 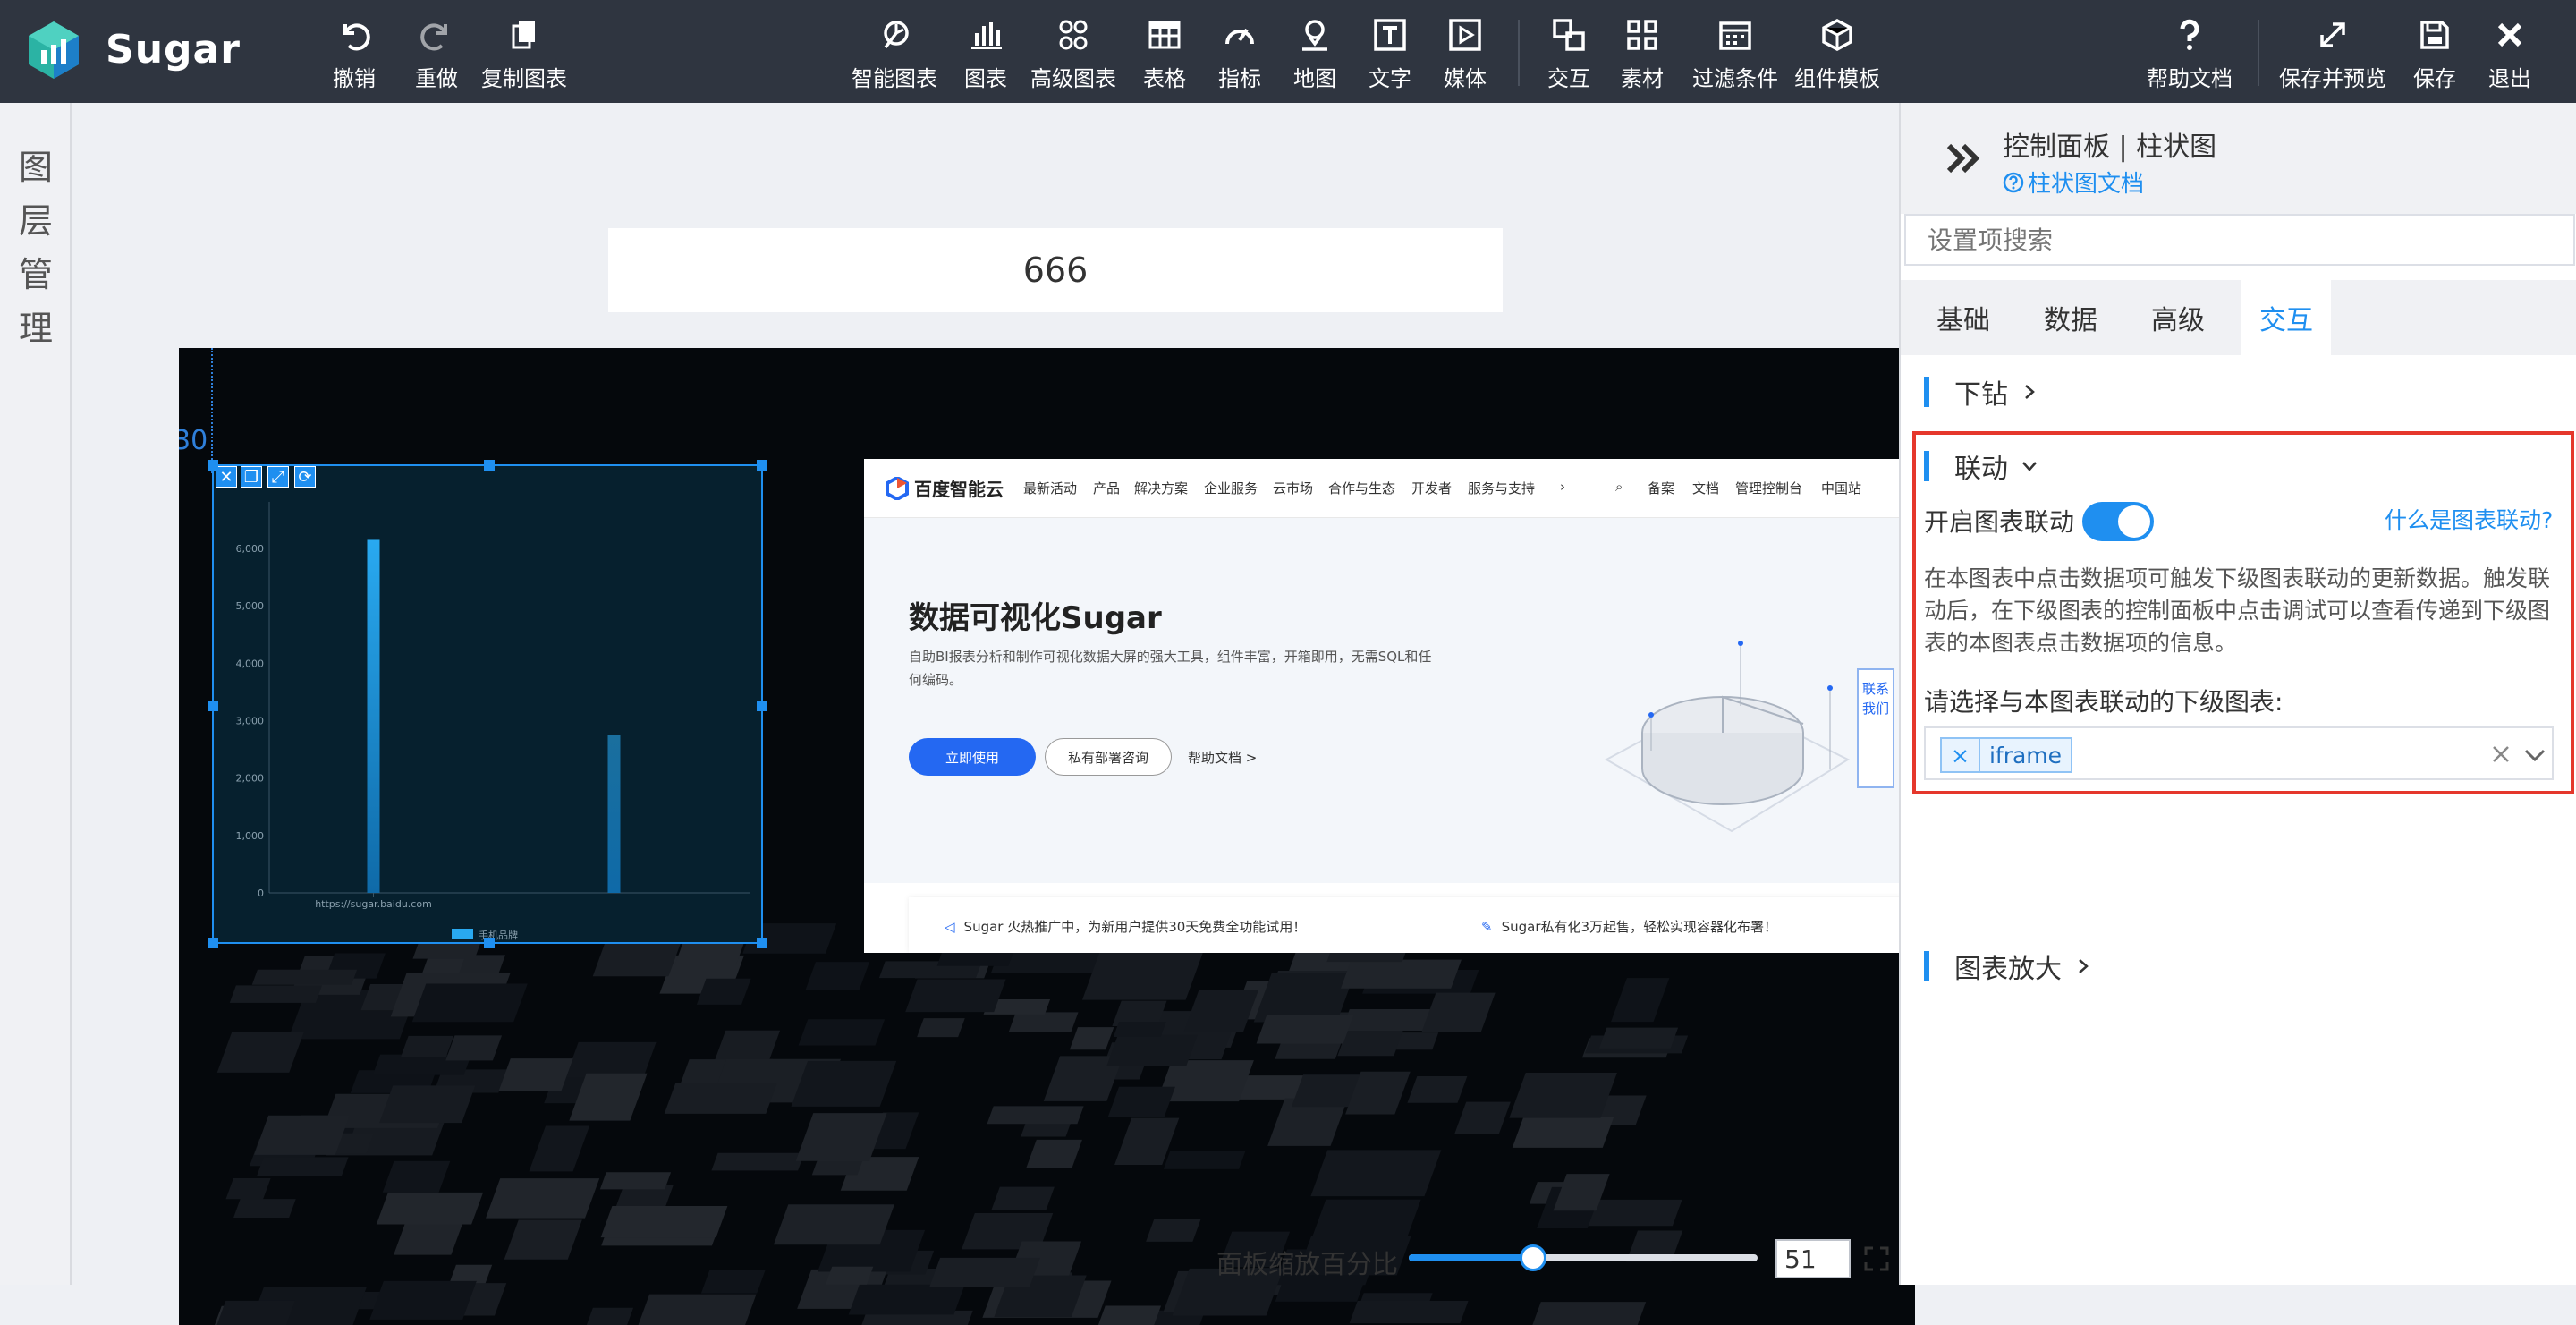 What do you see at coordinates (1961, 755) in the screenshot?
I see `remove-tag-icon: ×` at bounding box center [1961, 755].